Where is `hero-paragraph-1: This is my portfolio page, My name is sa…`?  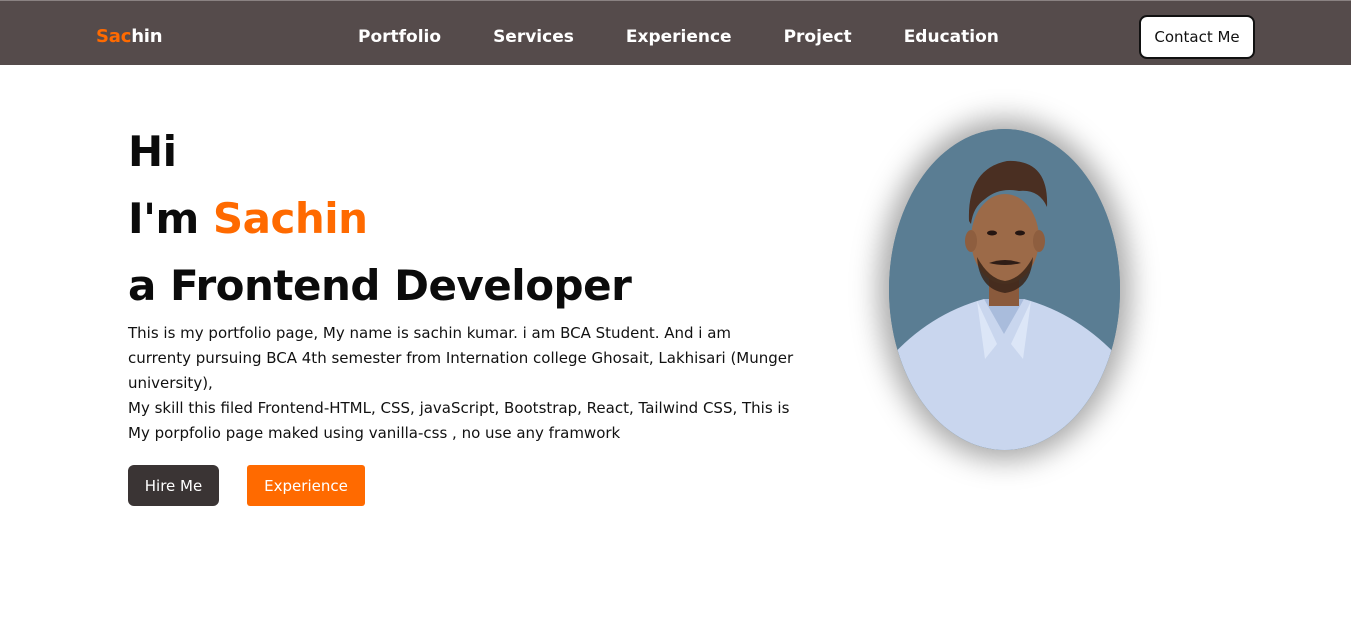 hero-paragraph-1: This is my portfolio page, My name is sa… is located at coordinates (461, 358).